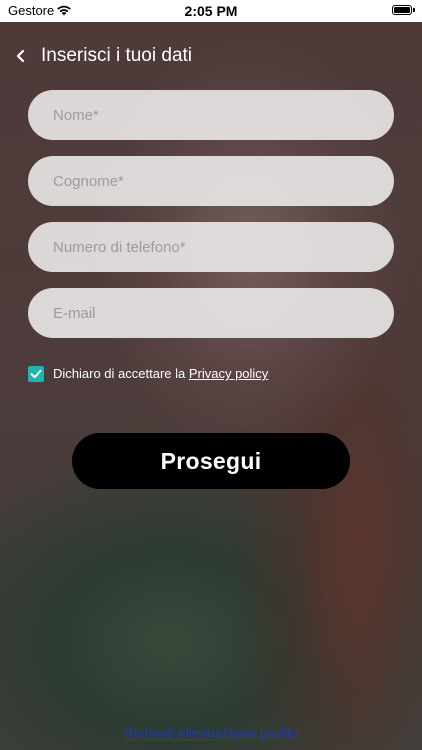 The image size is (422, 750). I want to click on phone-input, so click(213, 247).